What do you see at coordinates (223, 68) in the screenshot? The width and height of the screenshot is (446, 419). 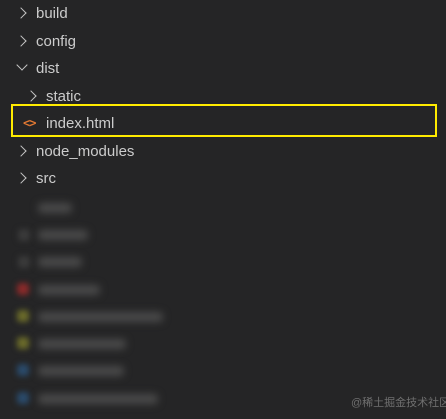 I see `tree-item-dist: dist` at bounding box center [223, 68].